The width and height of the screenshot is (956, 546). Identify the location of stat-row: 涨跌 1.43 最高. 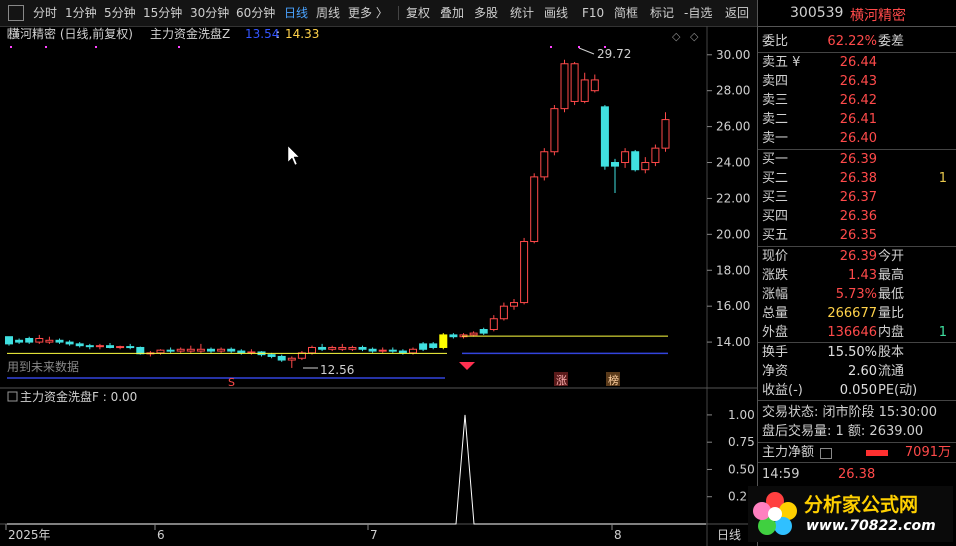
(833, 275).